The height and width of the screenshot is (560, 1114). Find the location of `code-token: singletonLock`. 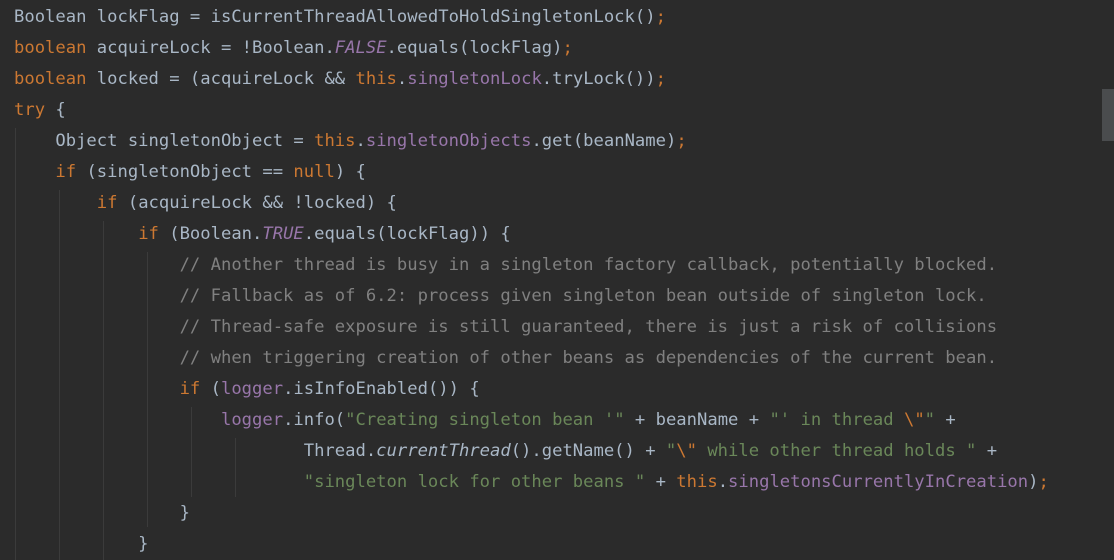

code-token: singletonLock is located at coordinates (474, 79).